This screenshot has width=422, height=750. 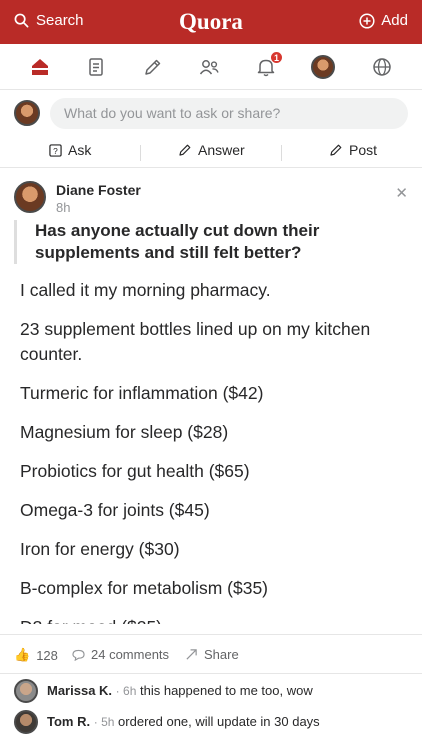 I want to click on share-label: Share, so click(x=221, y=654).